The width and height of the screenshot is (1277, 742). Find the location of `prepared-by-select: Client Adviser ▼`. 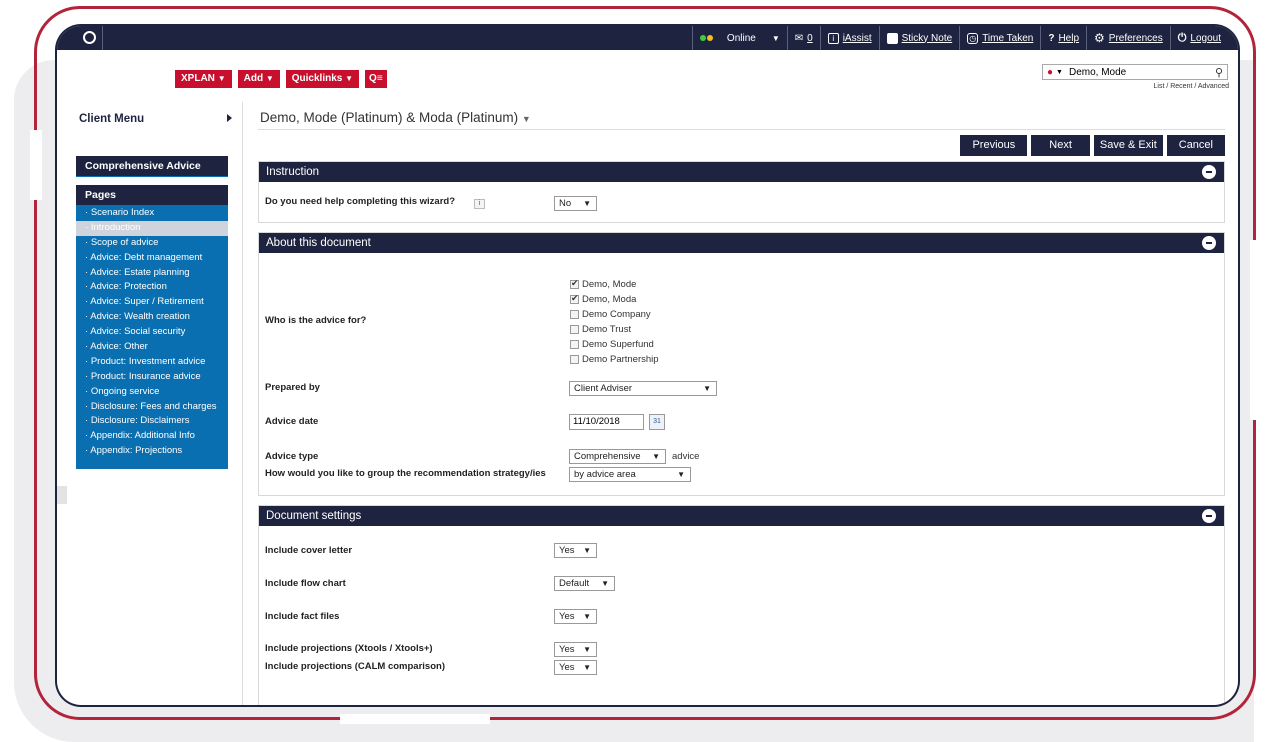

prepared-by-select: Client Adviser ▼ is located at coordinates (643, 388).